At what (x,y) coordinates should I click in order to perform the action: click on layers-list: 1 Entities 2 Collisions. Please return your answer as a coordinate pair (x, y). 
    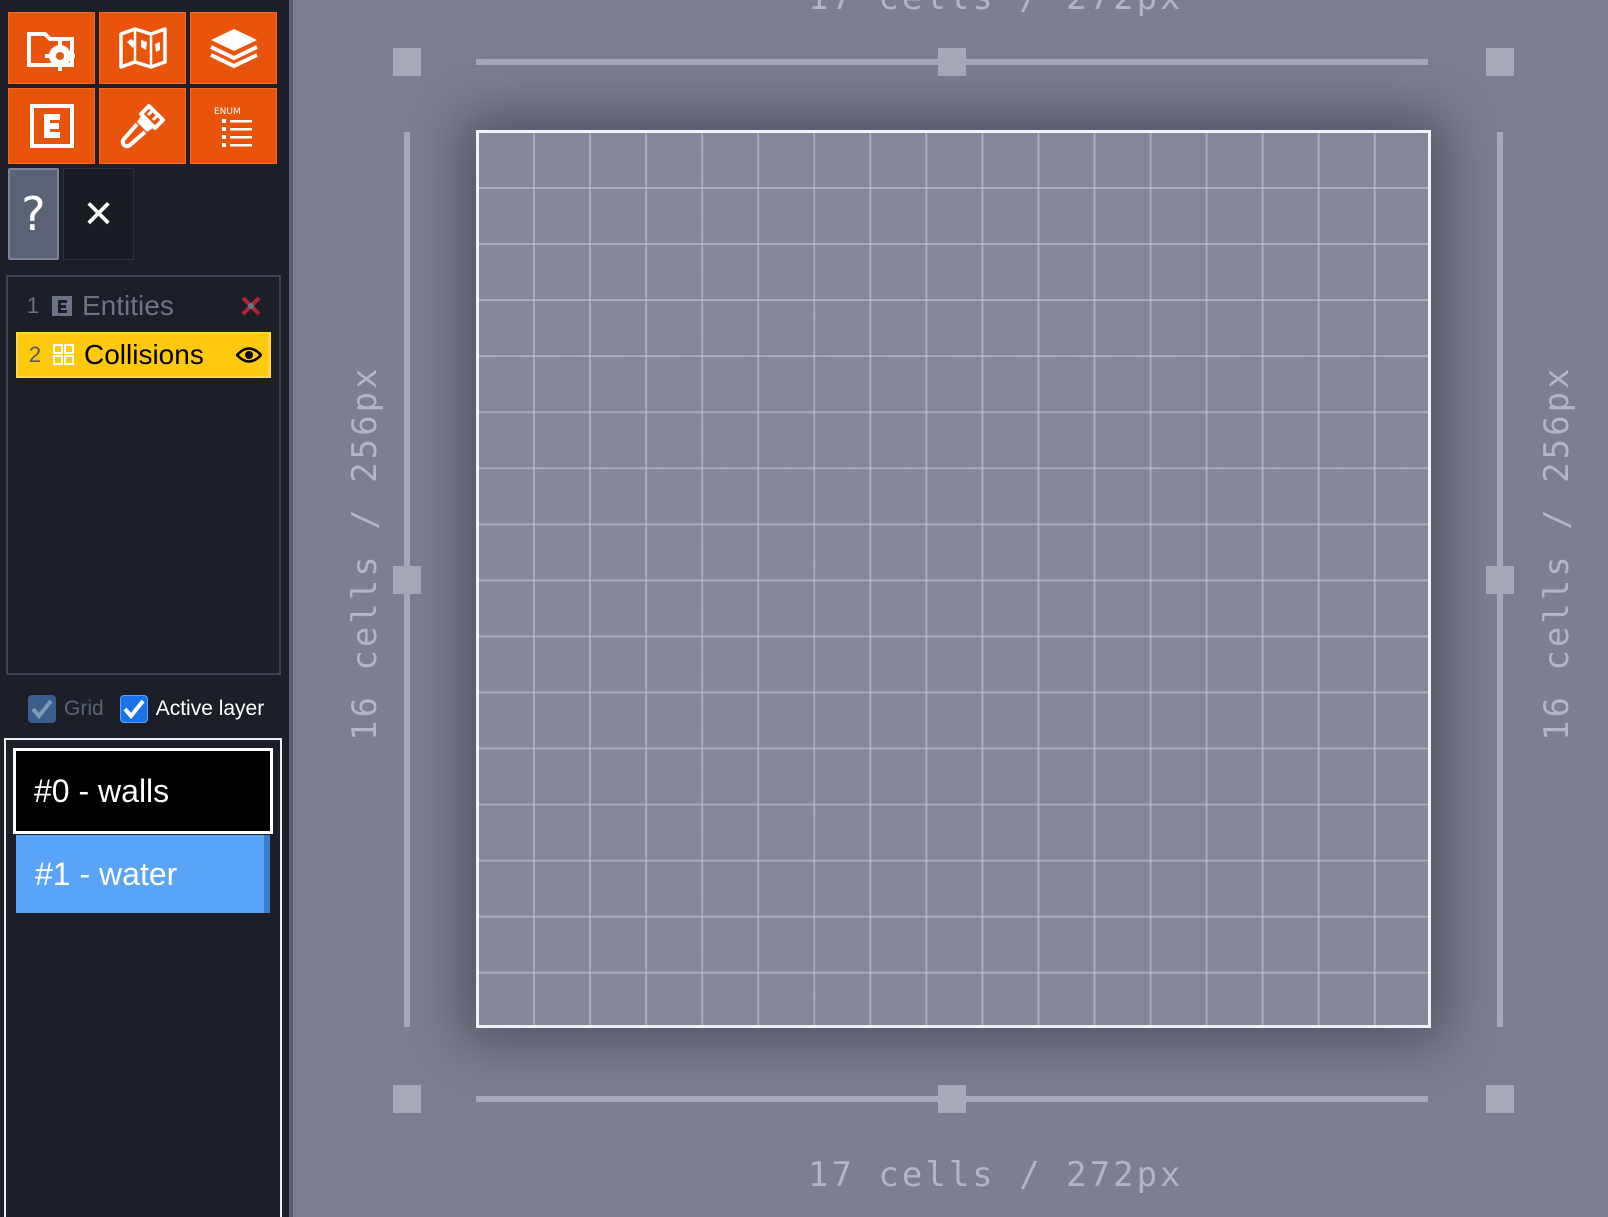
    Looking at the image, I should click on (143, 475).